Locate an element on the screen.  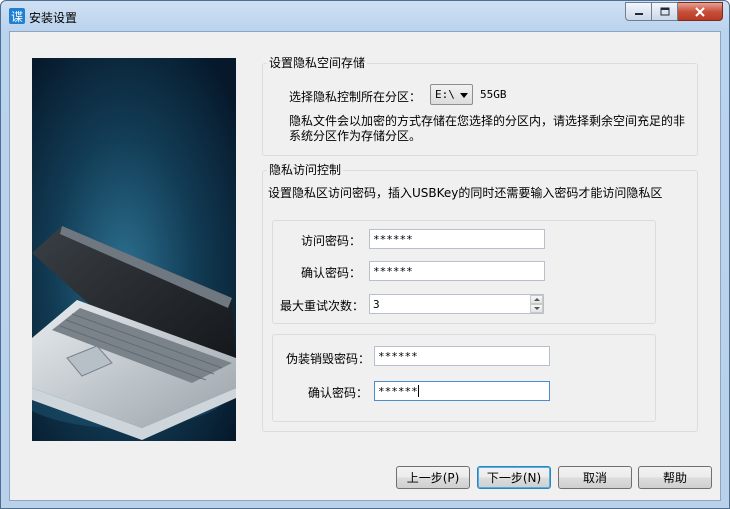
partition-select: E:\ is located at coordinates (451, 94).